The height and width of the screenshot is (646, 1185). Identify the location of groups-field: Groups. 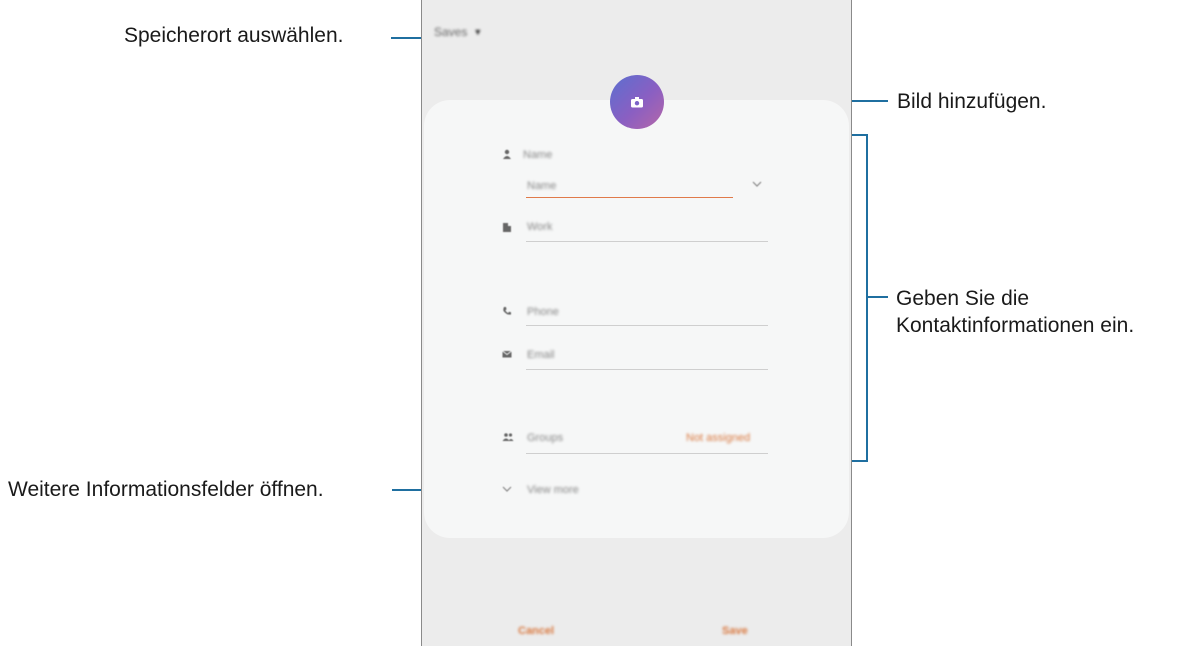
(545, 438).